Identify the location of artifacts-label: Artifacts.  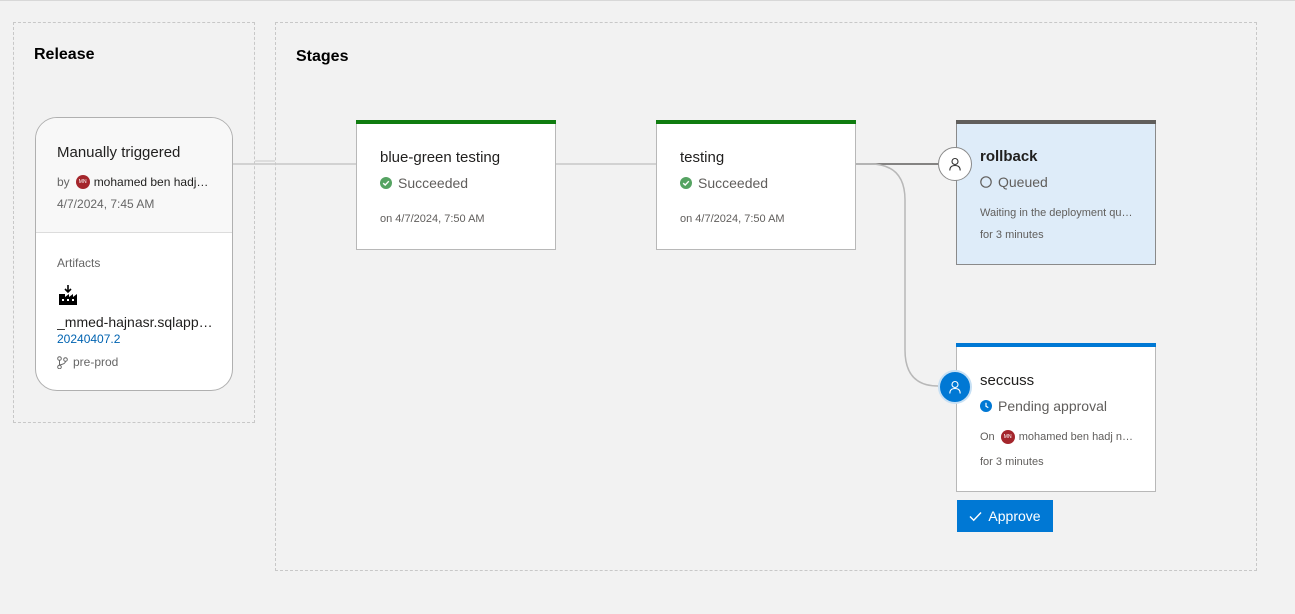
(79, 263).